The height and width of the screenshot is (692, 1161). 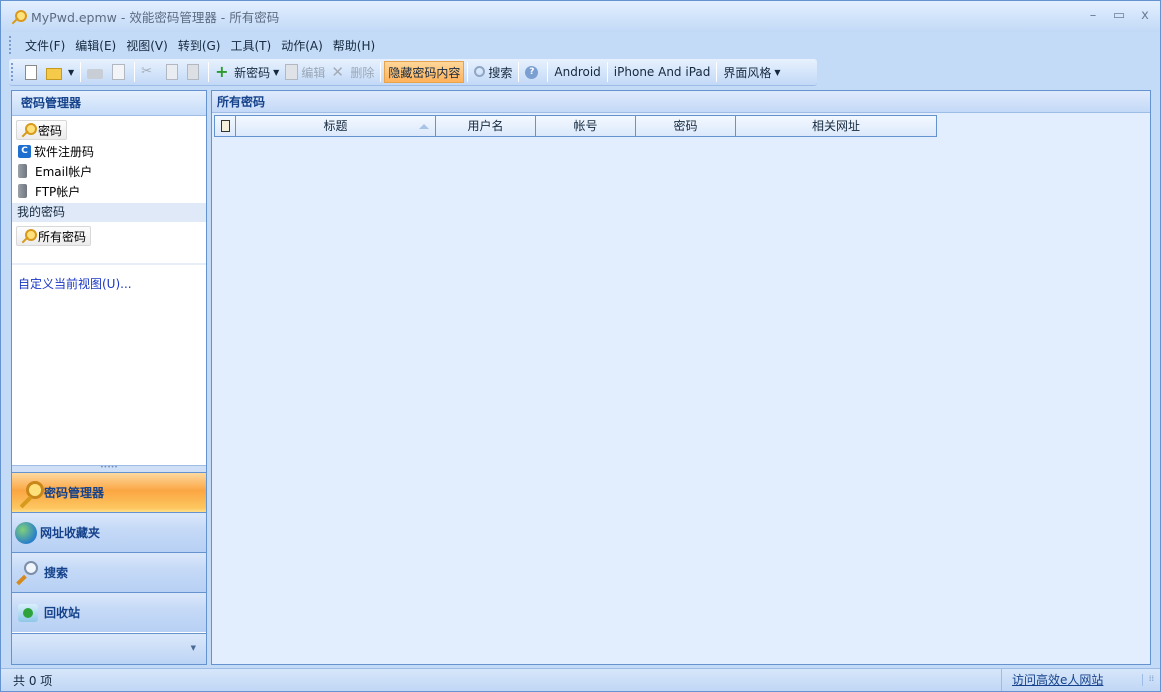 What do you see at coordinates (354, 45) in the screenshot?
I see `menu-help: 帮助(H)` at bounding box center [354, 45].